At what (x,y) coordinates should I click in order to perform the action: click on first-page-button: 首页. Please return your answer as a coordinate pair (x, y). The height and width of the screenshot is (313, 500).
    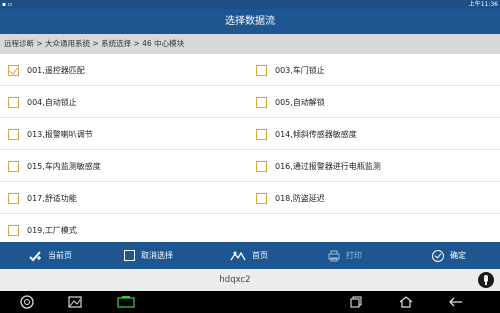
    Looking at the image, I should click on (249, 255).